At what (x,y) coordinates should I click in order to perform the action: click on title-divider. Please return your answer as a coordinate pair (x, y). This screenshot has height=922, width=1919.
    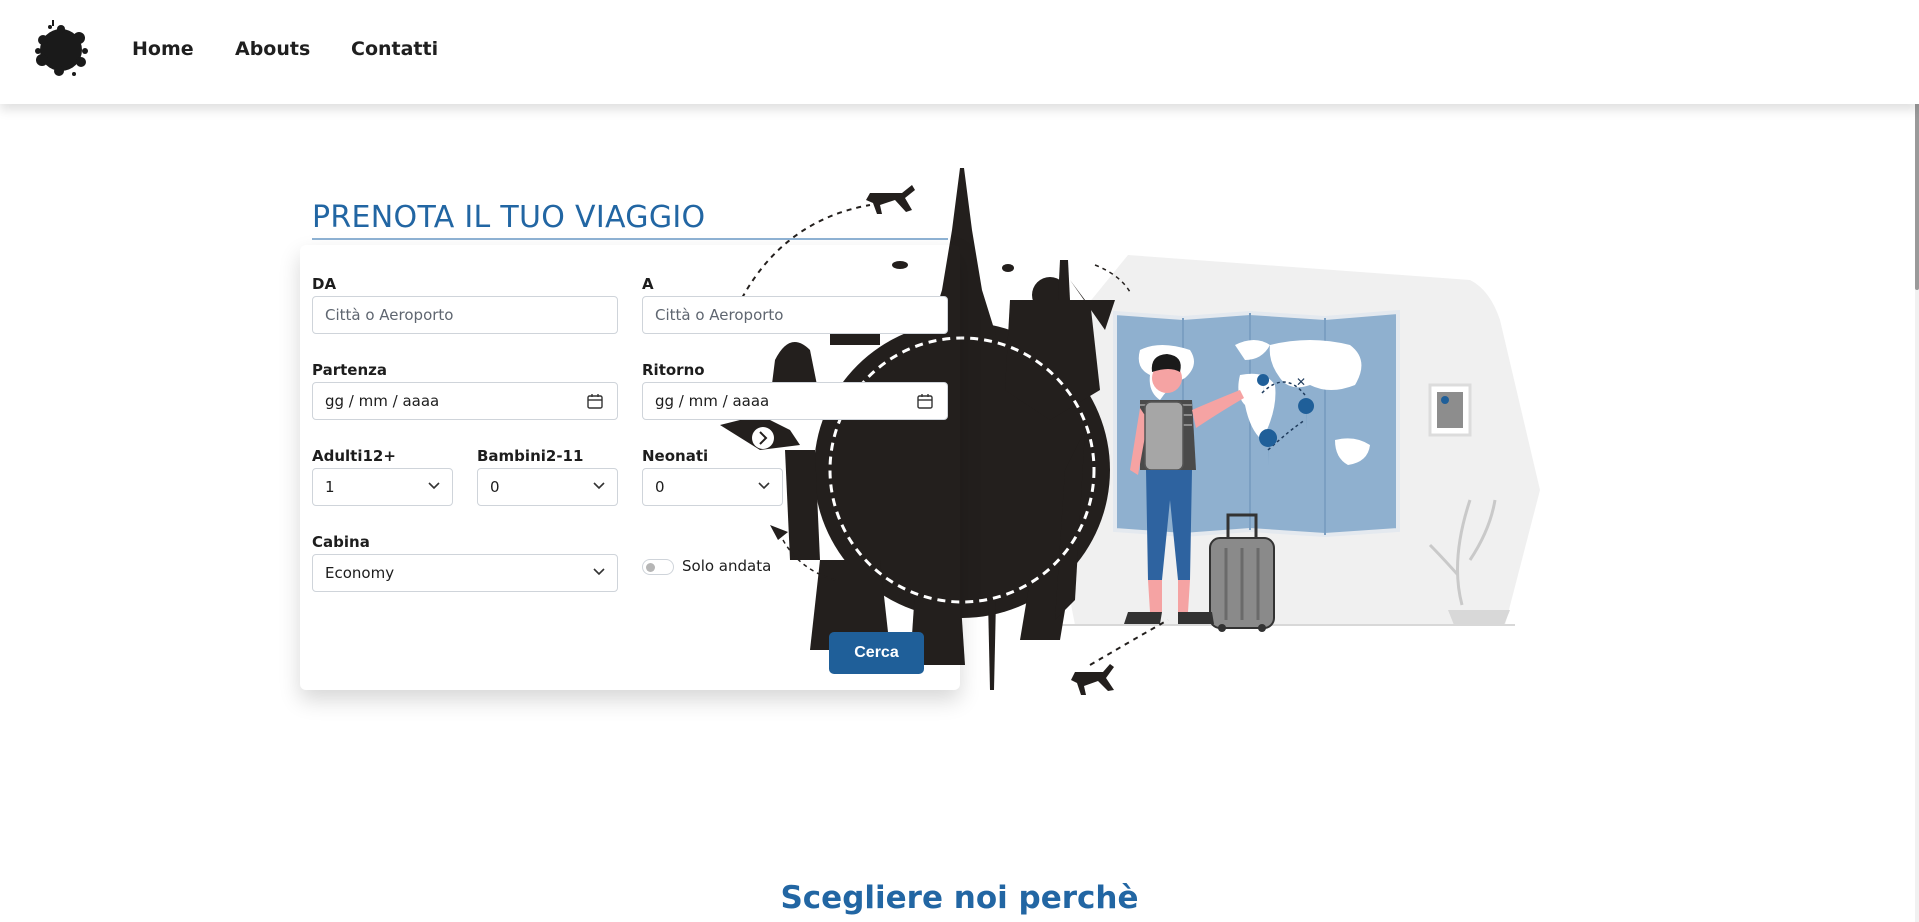
    Looking at the image, I should click on (630, 239).